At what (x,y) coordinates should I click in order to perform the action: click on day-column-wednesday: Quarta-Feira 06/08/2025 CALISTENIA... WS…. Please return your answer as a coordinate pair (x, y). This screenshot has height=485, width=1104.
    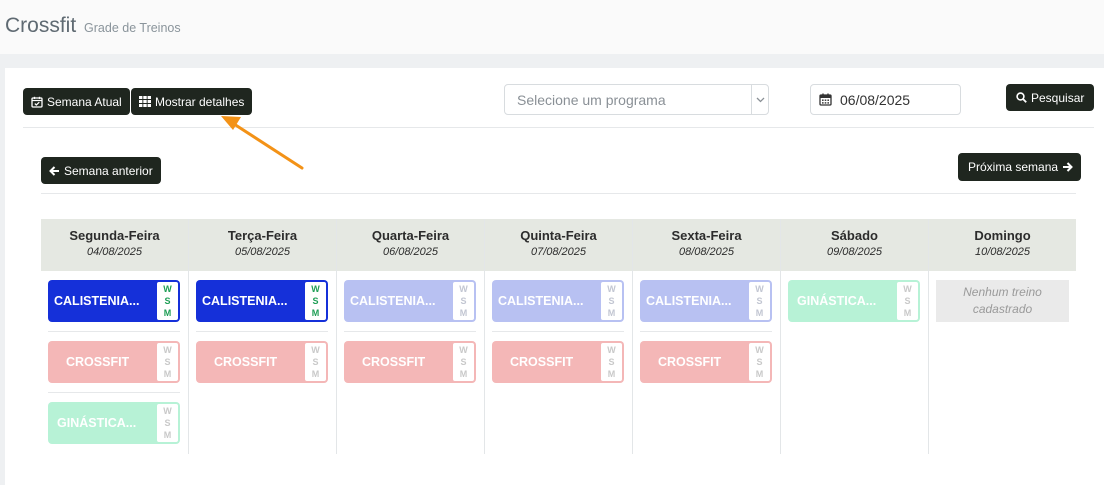
    Looking at the image, I should click on (411, 336).